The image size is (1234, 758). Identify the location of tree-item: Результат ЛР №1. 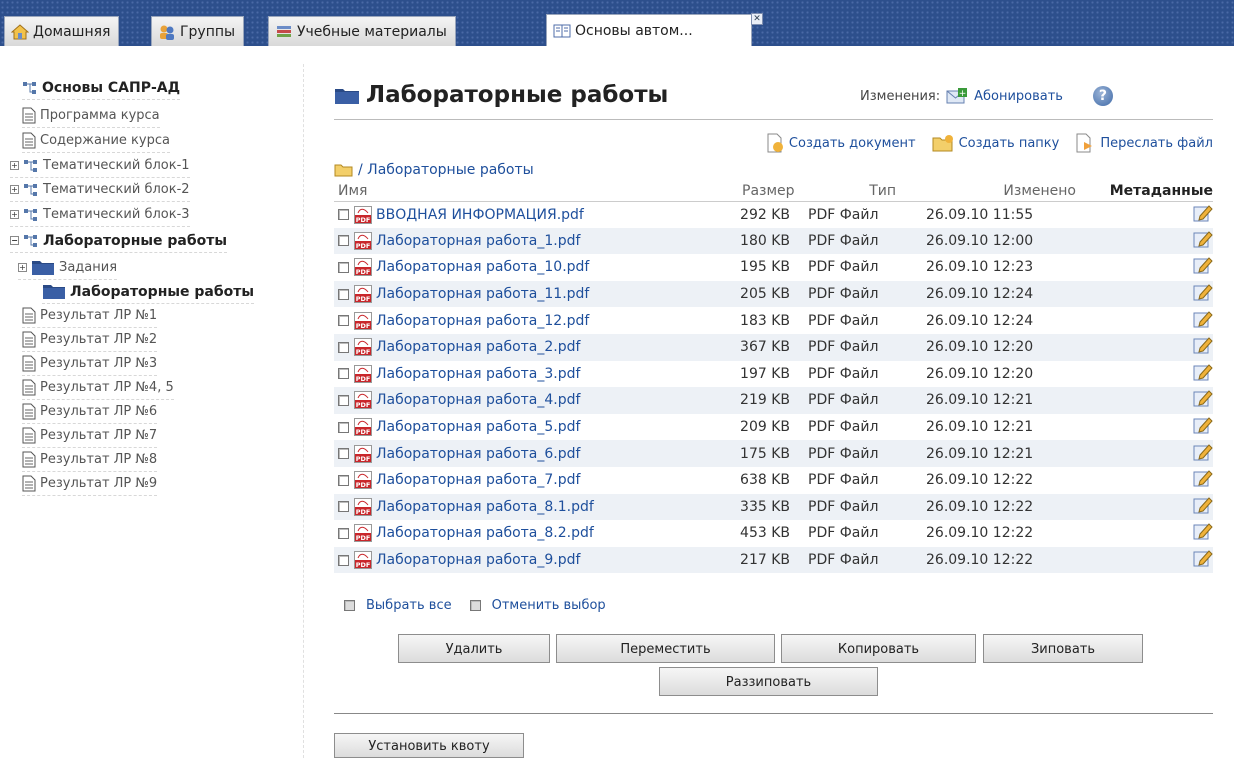
(90, 316).